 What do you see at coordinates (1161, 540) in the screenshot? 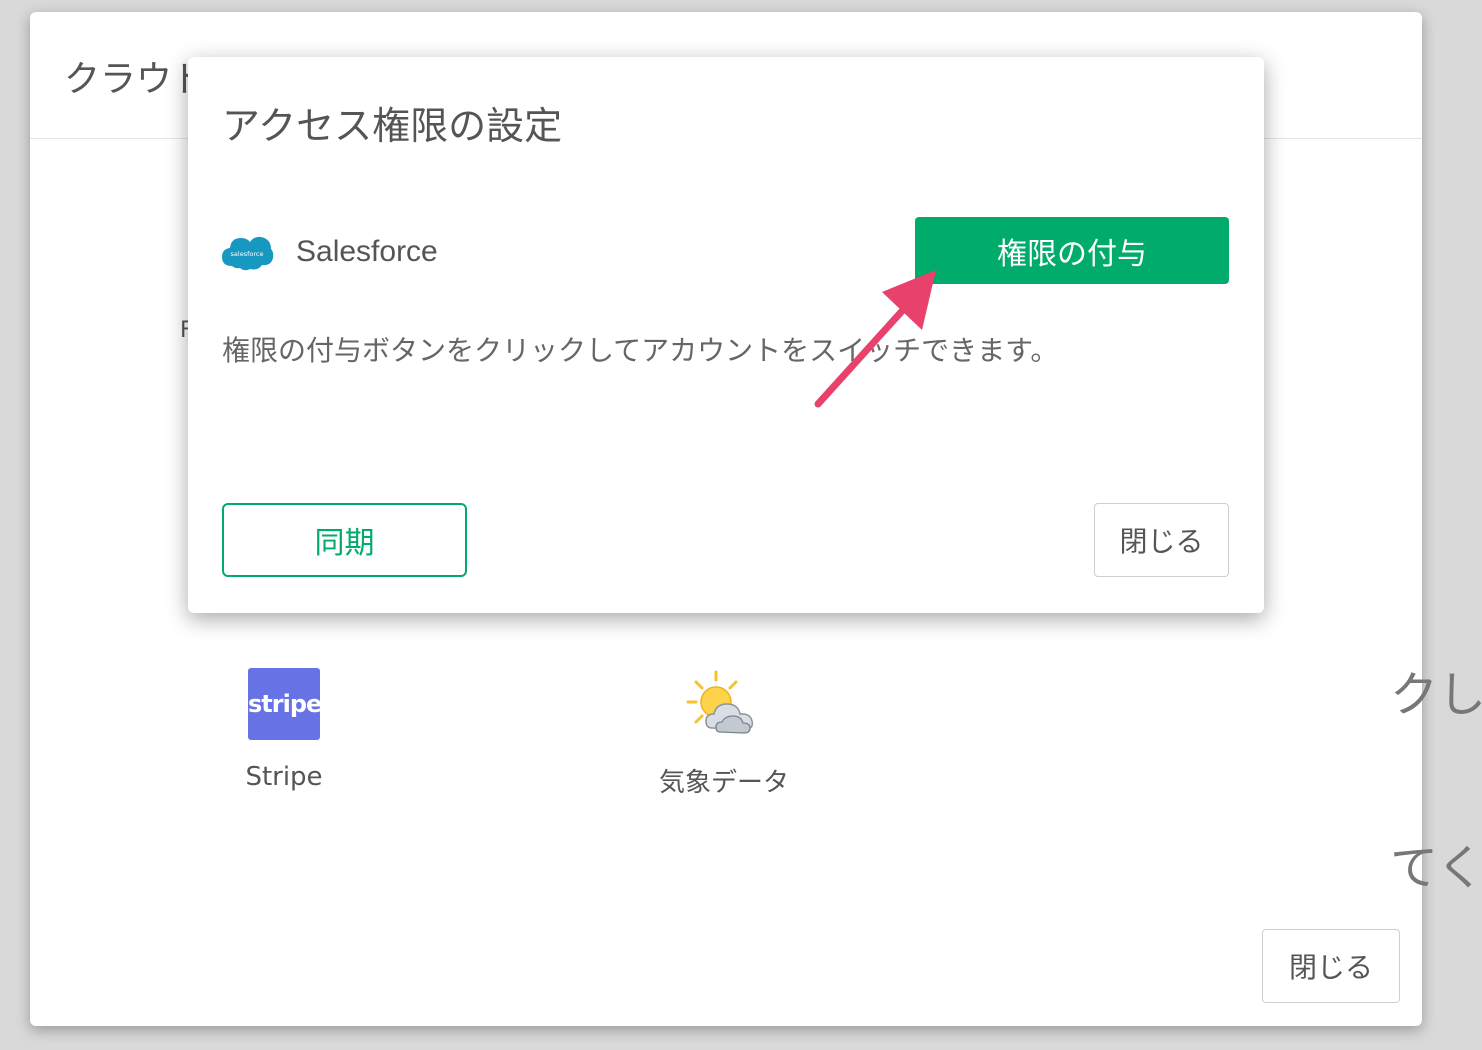
I see `dialog-close-button: 閉じる` at bounding box center [1161, 540].